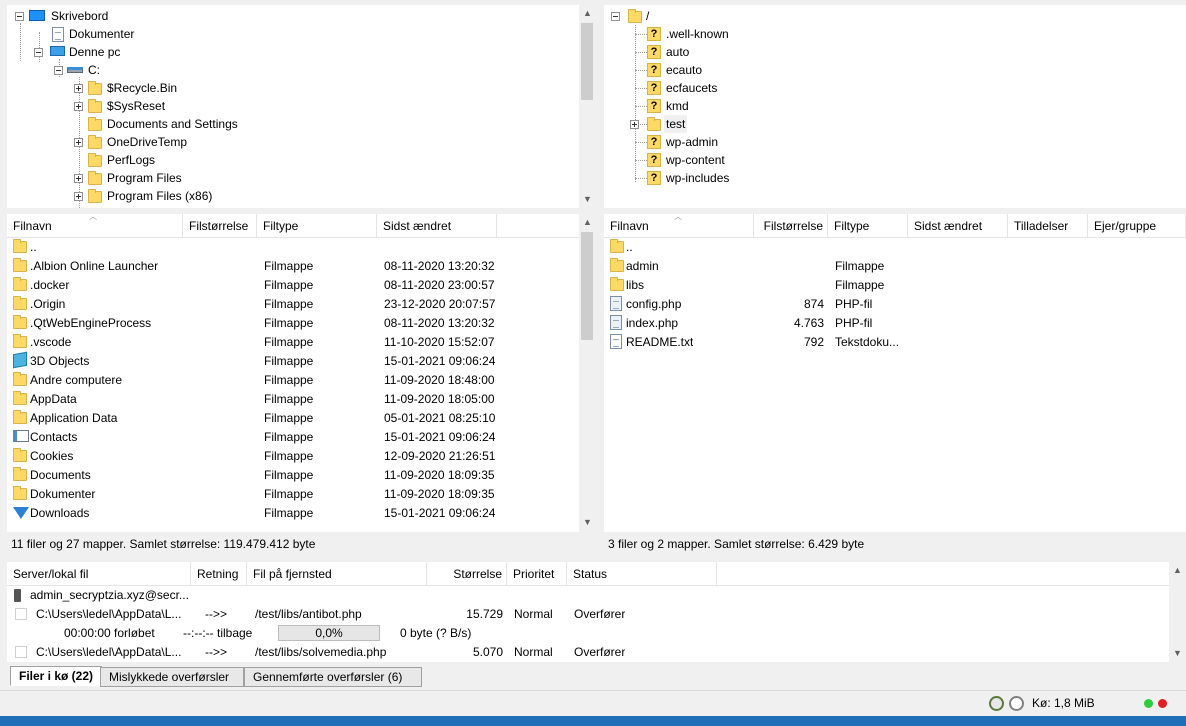 The height and width of the screenshot is (726, 1186). Describe the element at coordinates (219, 574) in the screenshot. I see `queue-col-direction: Retning` at that location.